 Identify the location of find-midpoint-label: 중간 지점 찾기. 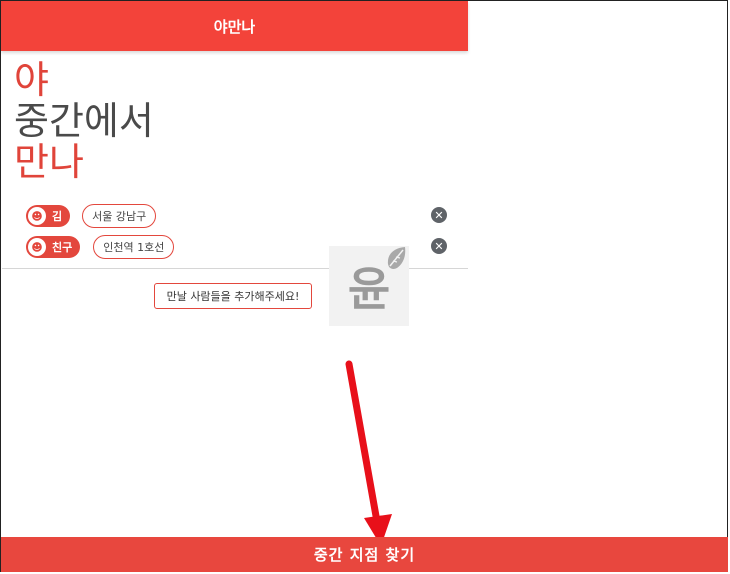
(364, 555).